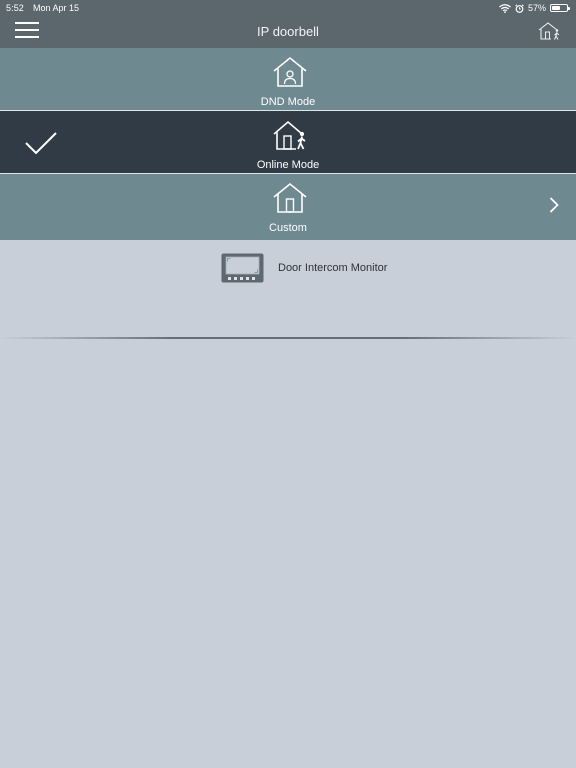 This screenshot has width=576, height=768. I want to click on battery-level, so click(556, 8).